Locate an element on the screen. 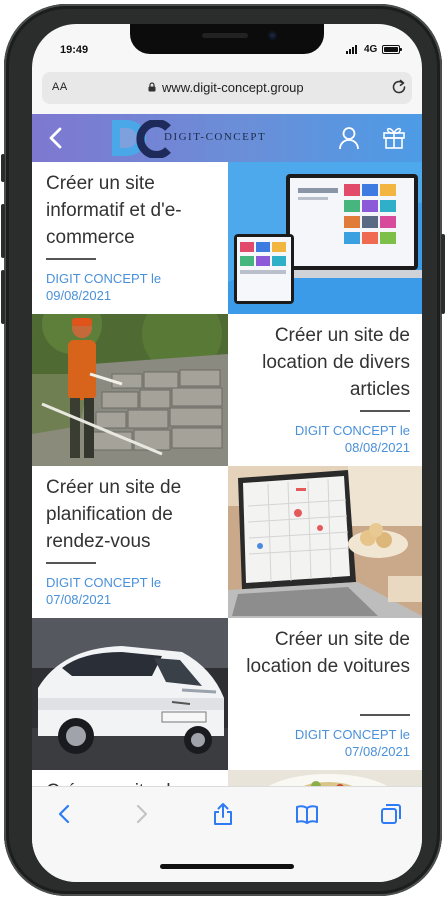  man-trimming-wall-image is located at coordinates (130, 390).